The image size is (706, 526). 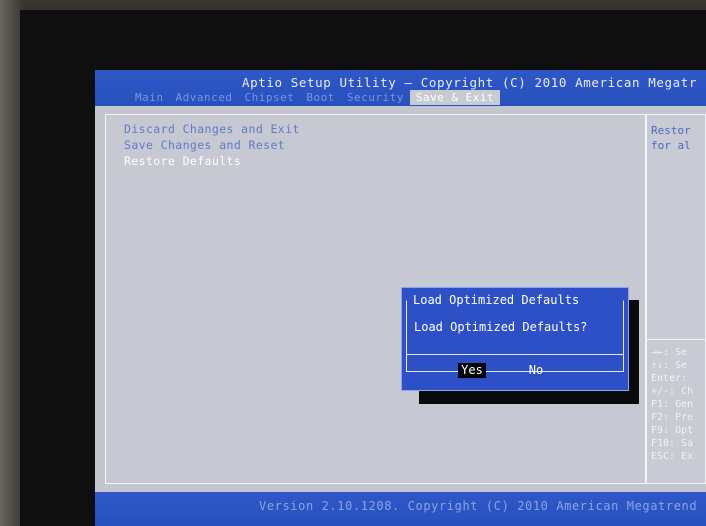 I want to click on dialog-frame, so click(x=515, y=336).